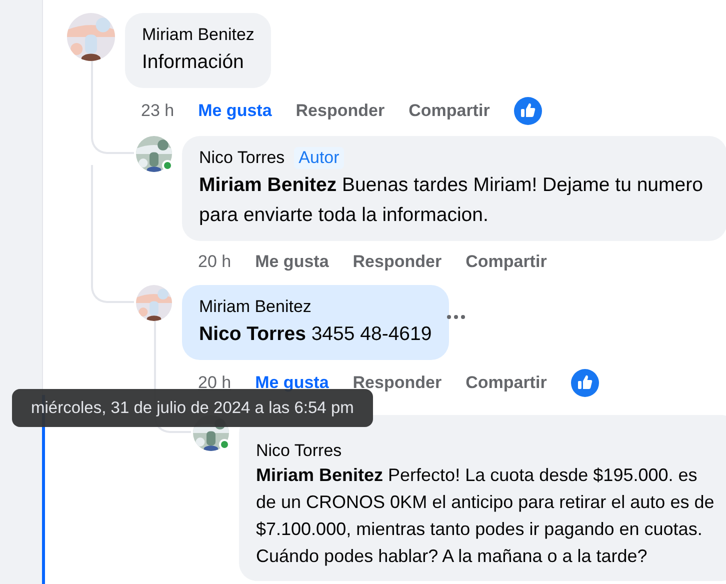 Image resolution: width=726 pixels, height=584 pixels. What do you see at coordinates (215, 262) in the screenshot?
I see `timestamp-link: 20 h` at bounding box center [215, 262].